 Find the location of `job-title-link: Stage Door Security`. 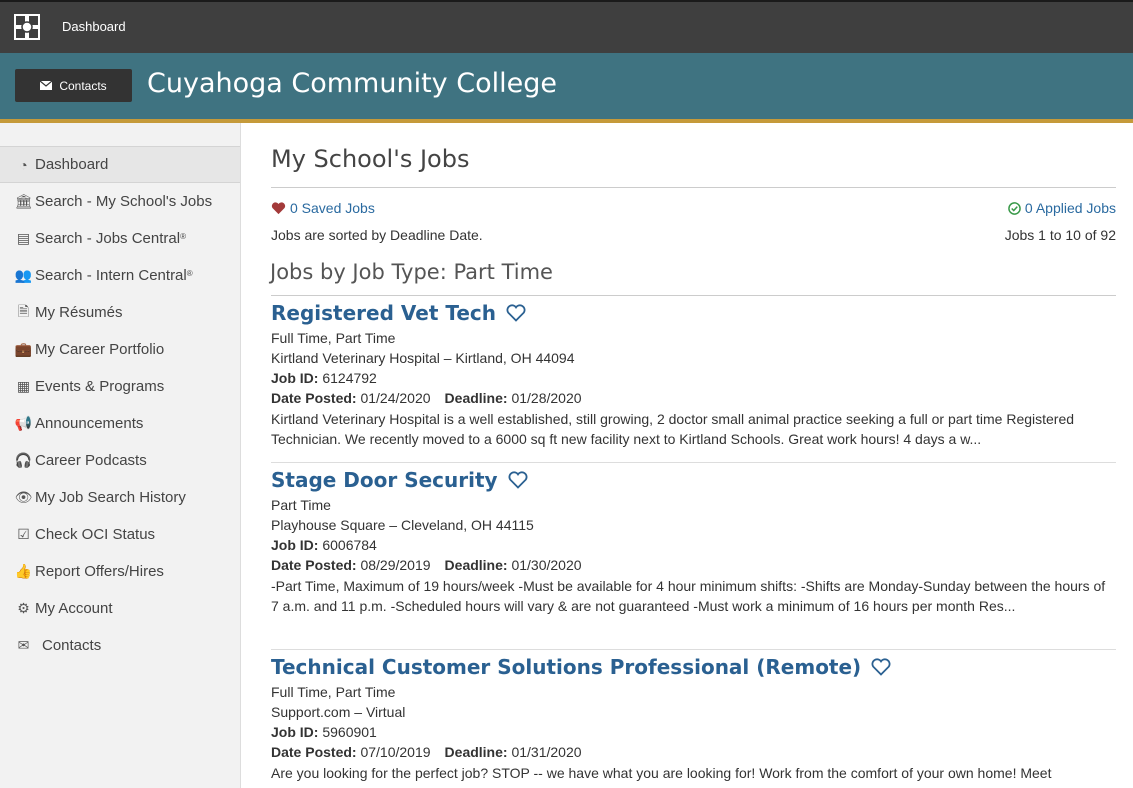

job-title-link: Stage Door Security is located at coordinates (384, 480).